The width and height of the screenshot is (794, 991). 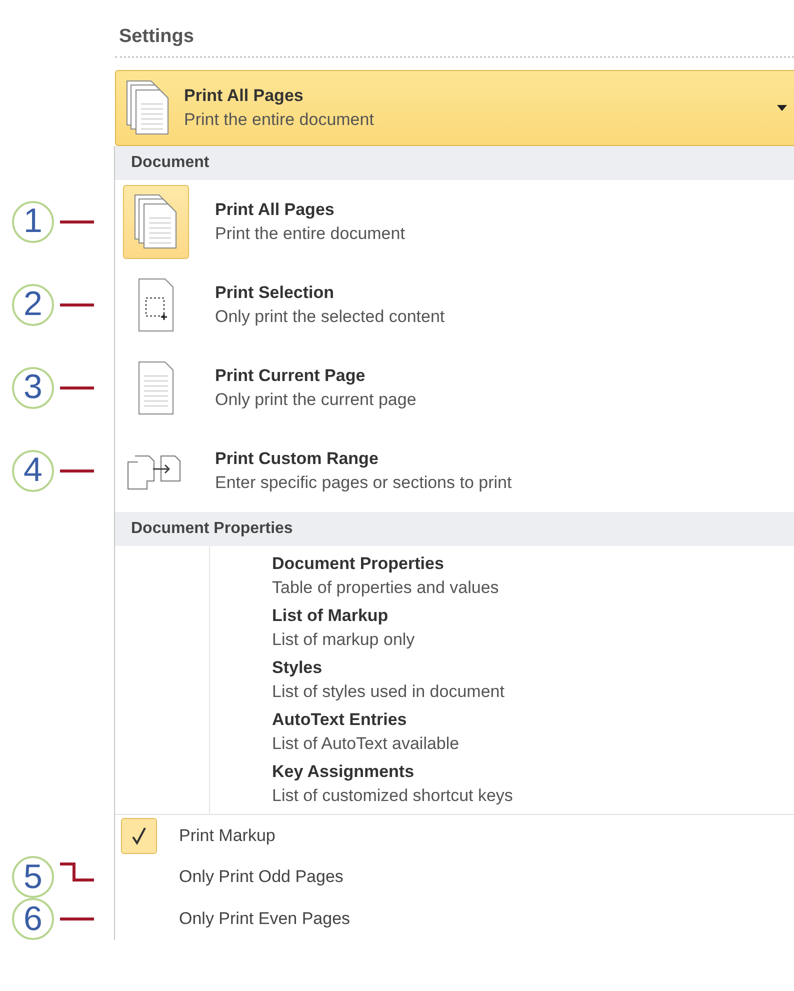 What do you see at coordinates (298, 668) in the screenshot?
I see `item-title: Styles` at bounding box center [298, 668].